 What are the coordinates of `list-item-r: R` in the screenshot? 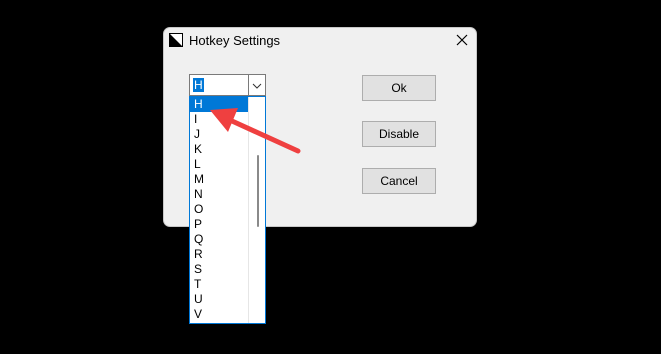 It's located at (219, 254).